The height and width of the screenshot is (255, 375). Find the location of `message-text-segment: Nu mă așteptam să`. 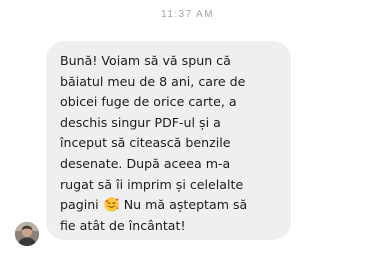

message-text-segment: Nu mă așteptam să is located at coordinates (183, 205).